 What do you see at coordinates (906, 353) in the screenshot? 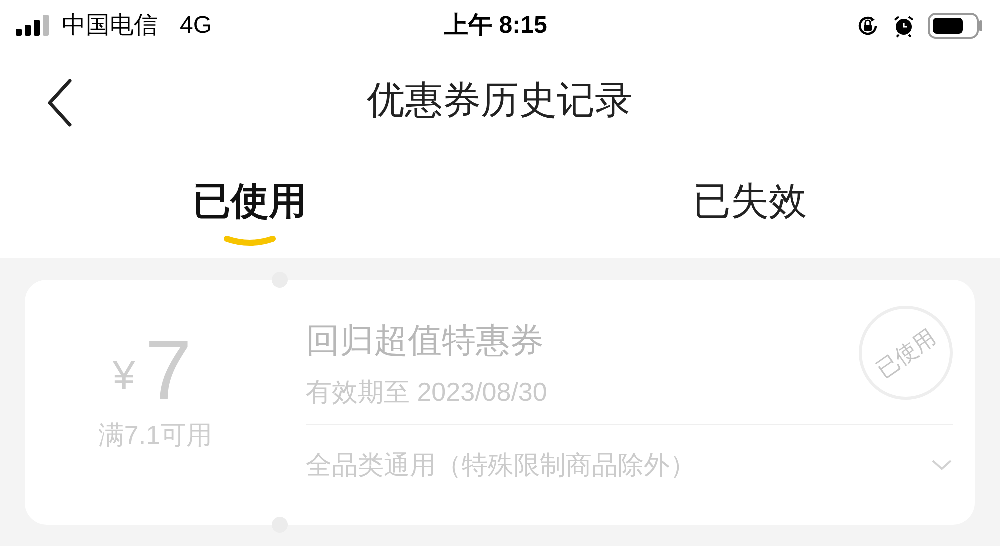
I see `used-stamp: 已使用` at bounding box center [906, 353].